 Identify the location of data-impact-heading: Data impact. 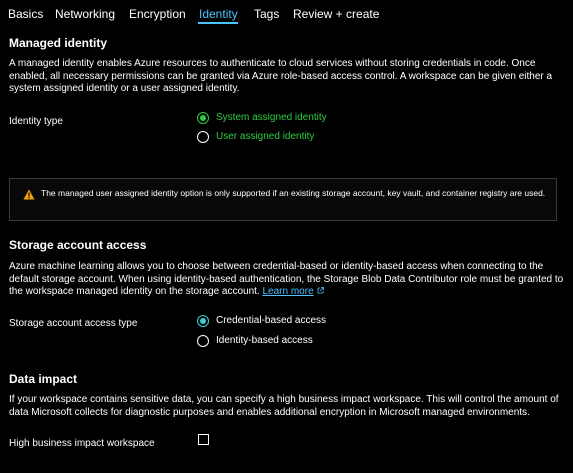
(43, 379).